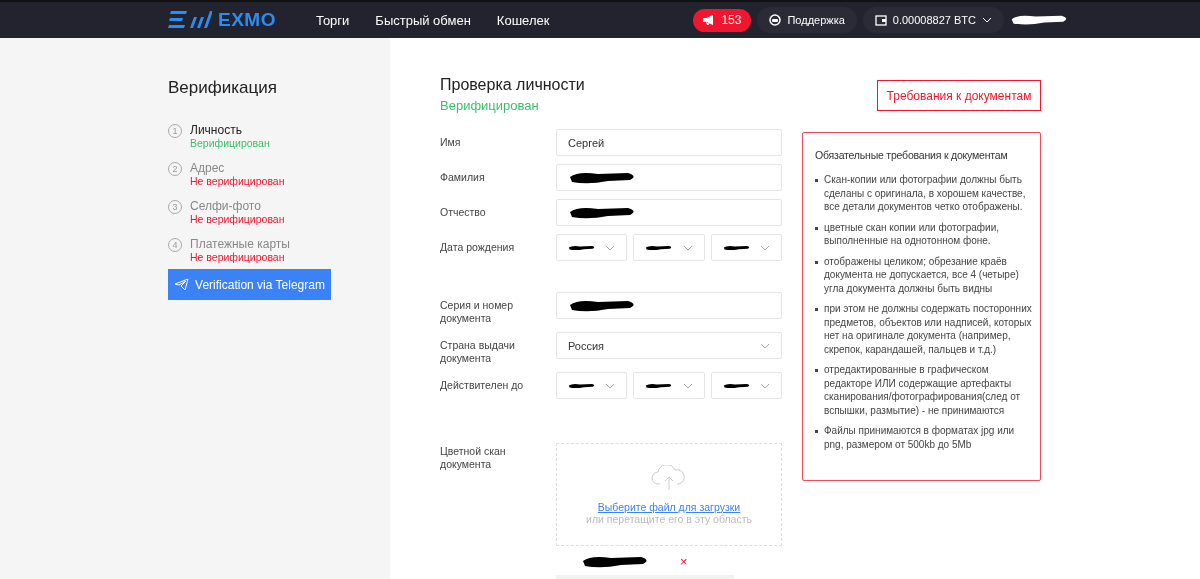 The width and height of the screenshot is (1200, 579). Describe the element at coordinates (237, 168) in the screenshot. I see `step-name: Адрес` at that location.